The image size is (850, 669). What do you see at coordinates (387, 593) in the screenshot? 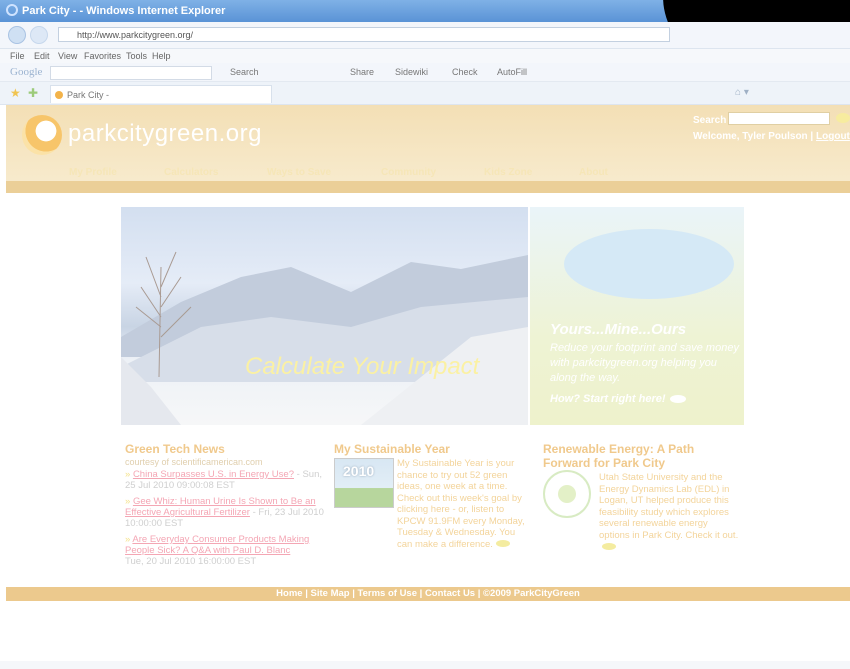
I see `footer-terms: Terms of Use` at bounding box center [387, 593].